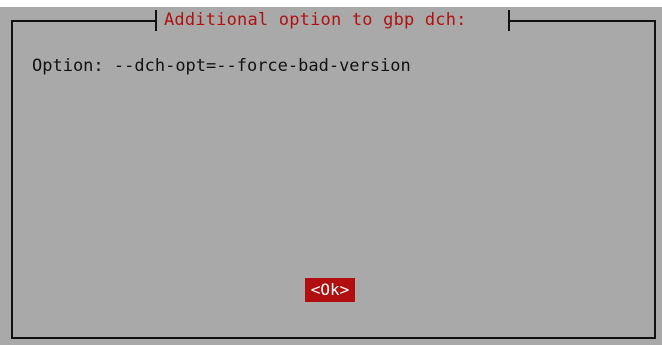 The height and width of the screenshot is (345, 662). Describe the element at coordinates (156, 20) in the screenshot. I see `title-separator-left` at that location.